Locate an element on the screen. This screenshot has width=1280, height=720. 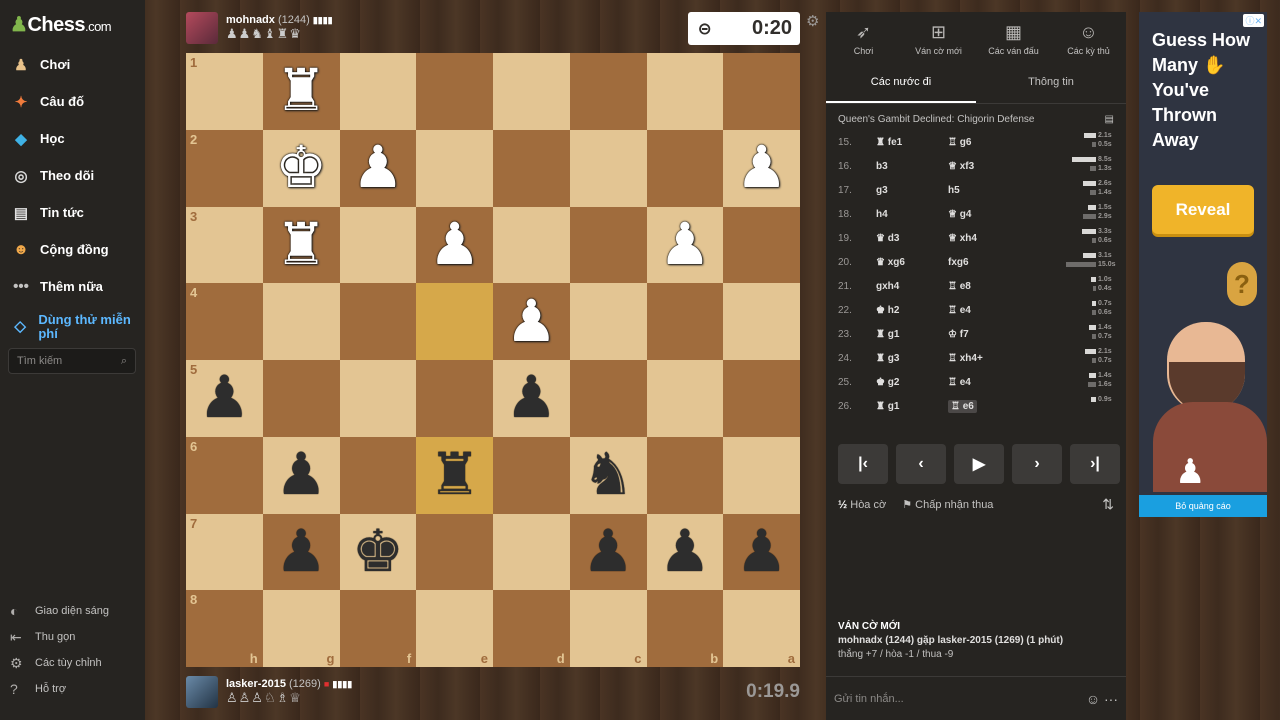
board-square: b is located at coordinates (685, 628).